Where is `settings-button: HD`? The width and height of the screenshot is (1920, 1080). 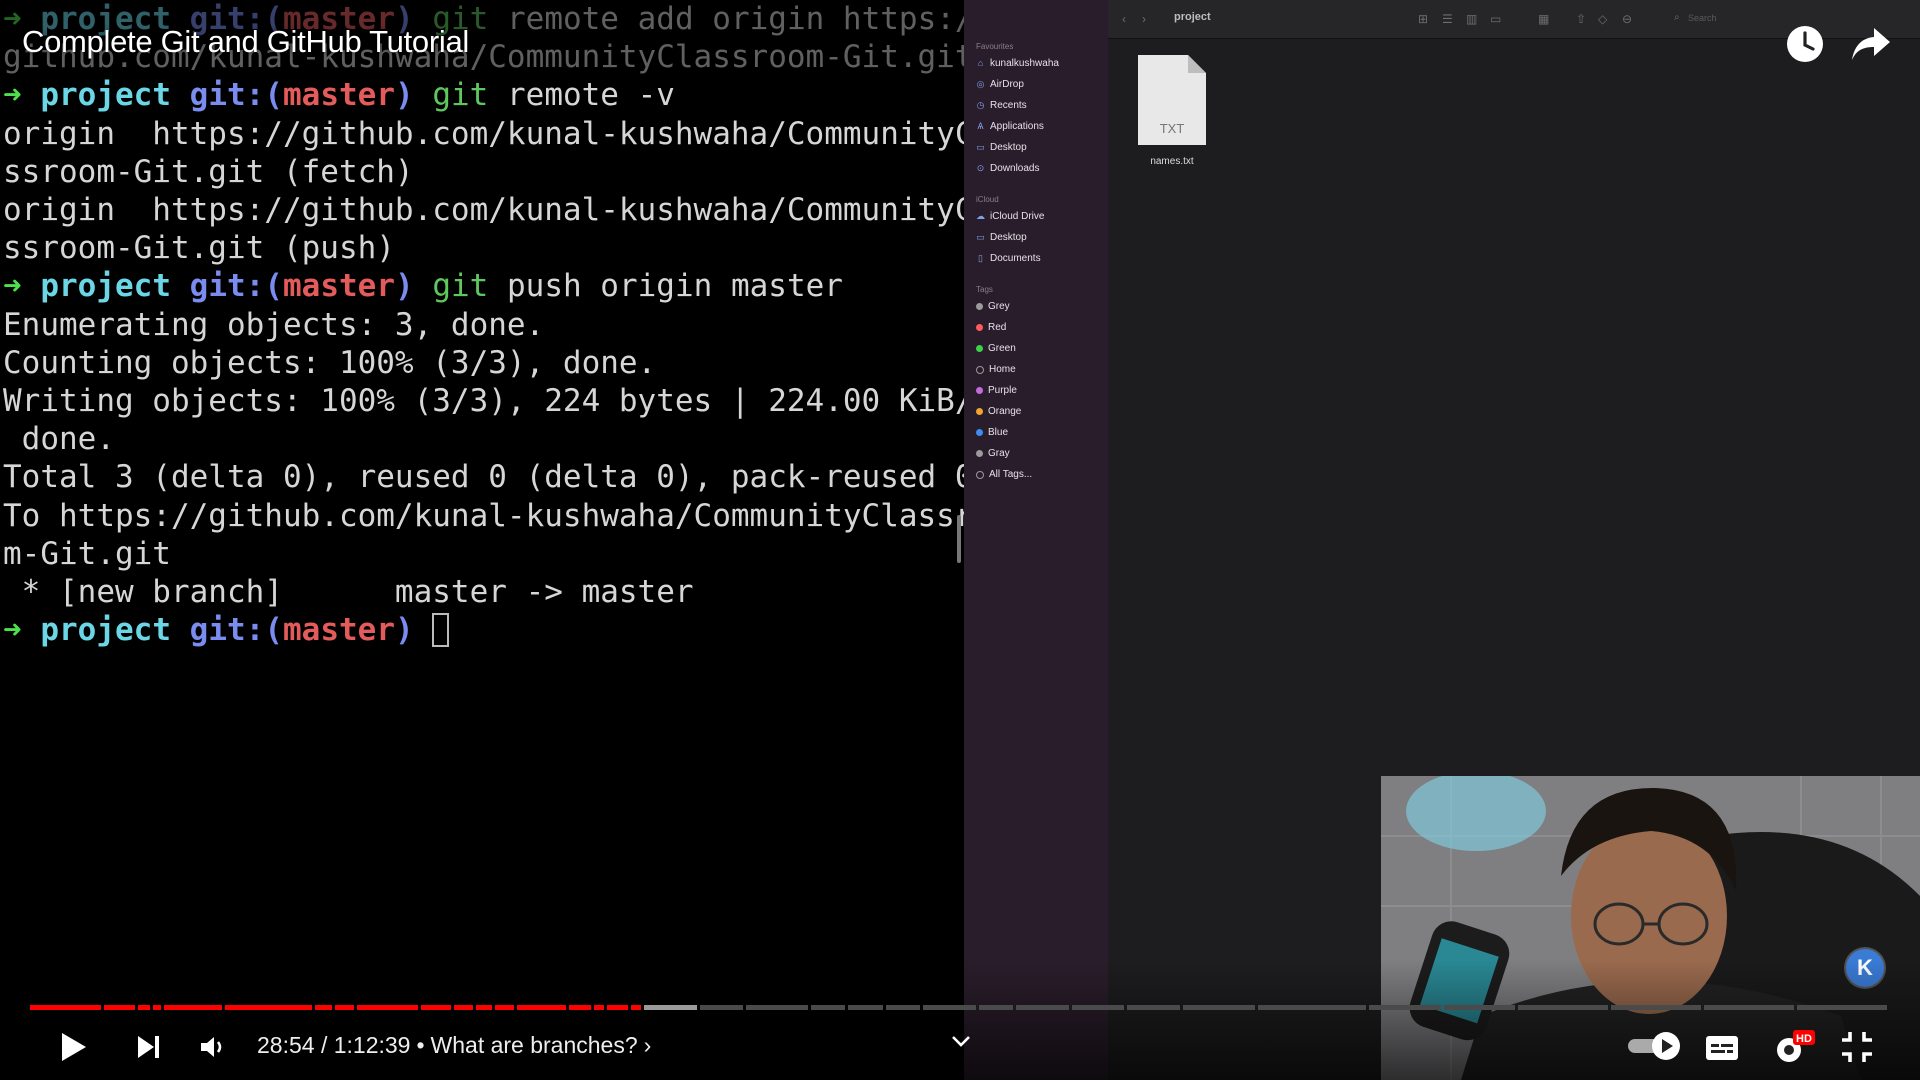 settings-button: HD is located at coordinates (1795, 1047).